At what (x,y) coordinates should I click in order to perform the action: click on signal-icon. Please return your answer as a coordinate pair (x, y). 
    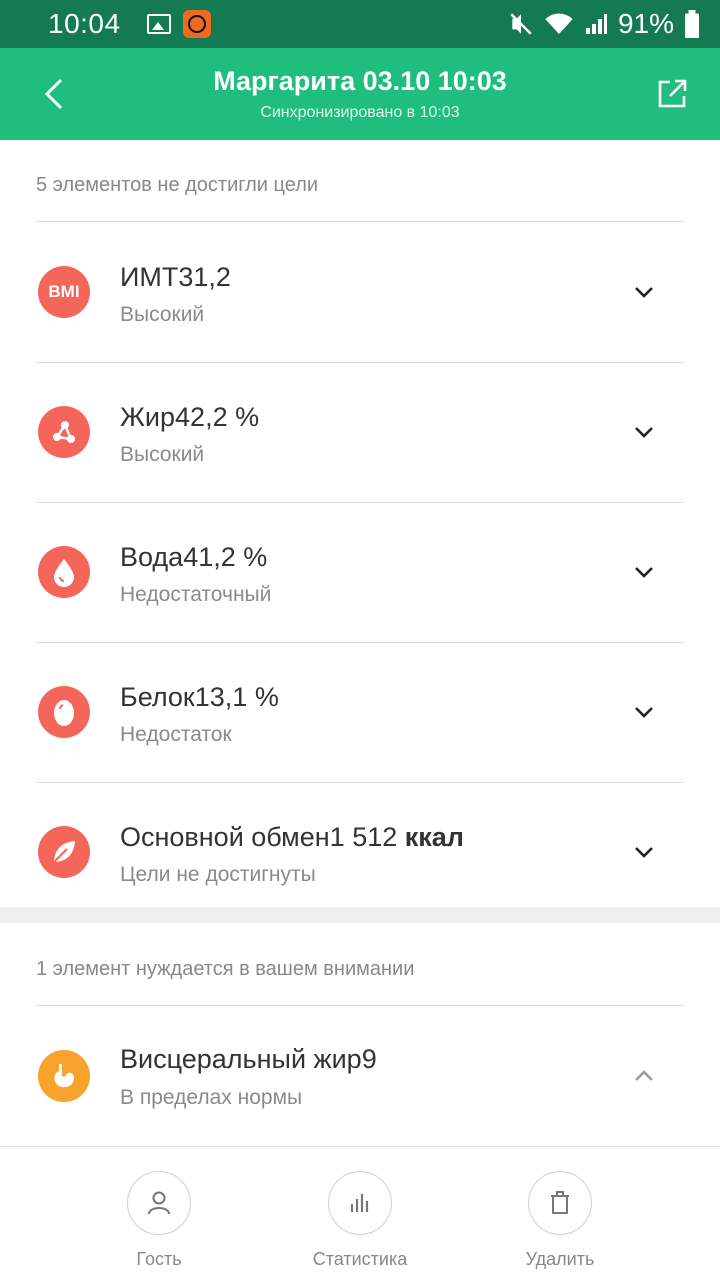
    Looking at the image, I should click on (596, 24).